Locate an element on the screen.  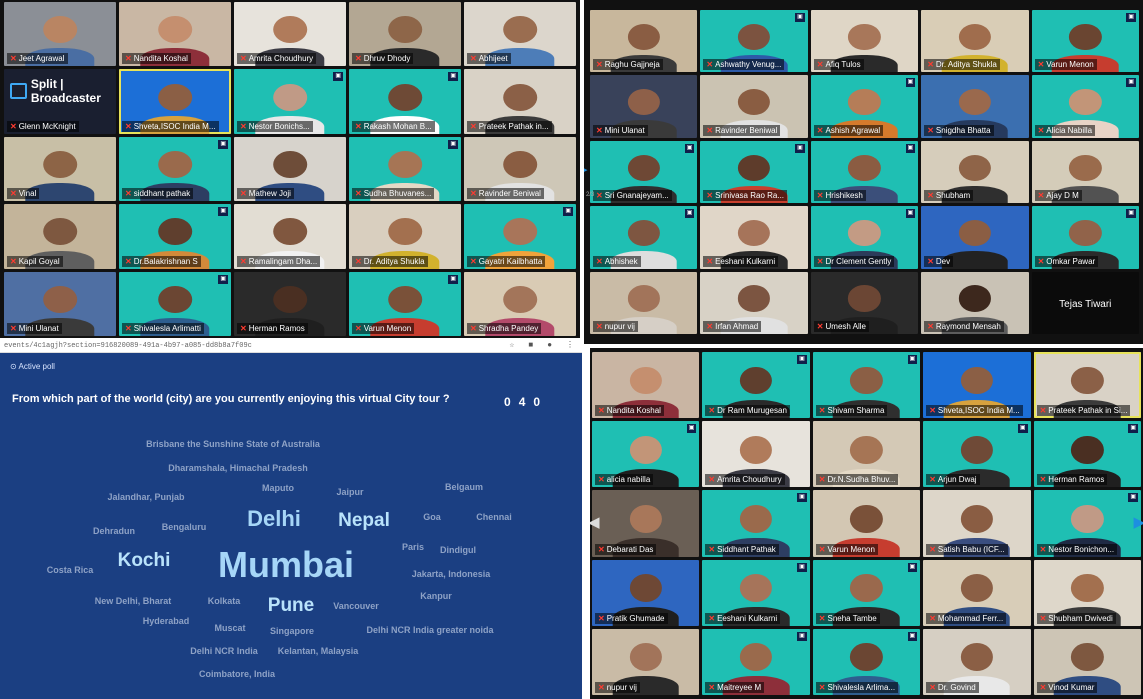
participant-tile: ✕ Kapil Goyal is located at coordinates (60, 236).